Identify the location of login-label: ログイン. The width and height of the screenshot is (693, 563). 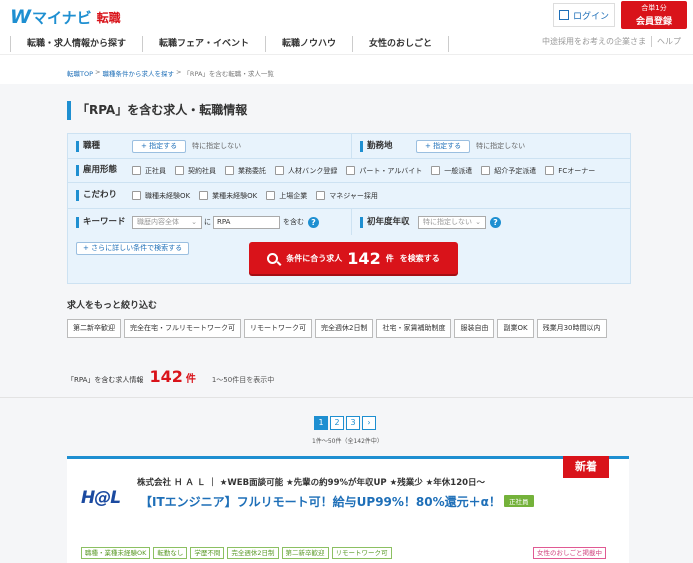
(590, 16).